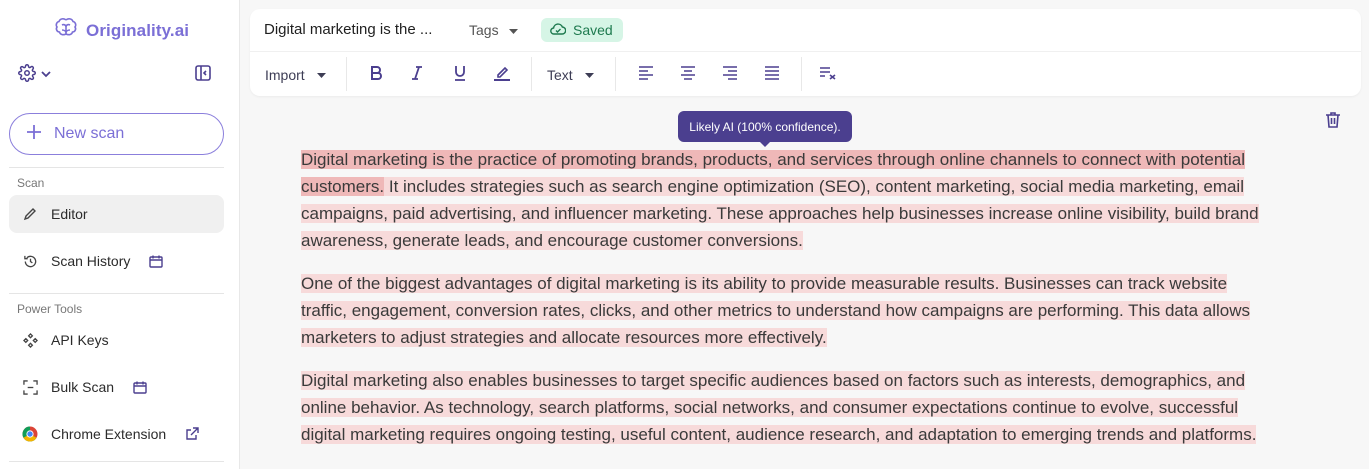  I want to click on highlight-button, so click(502, 75).